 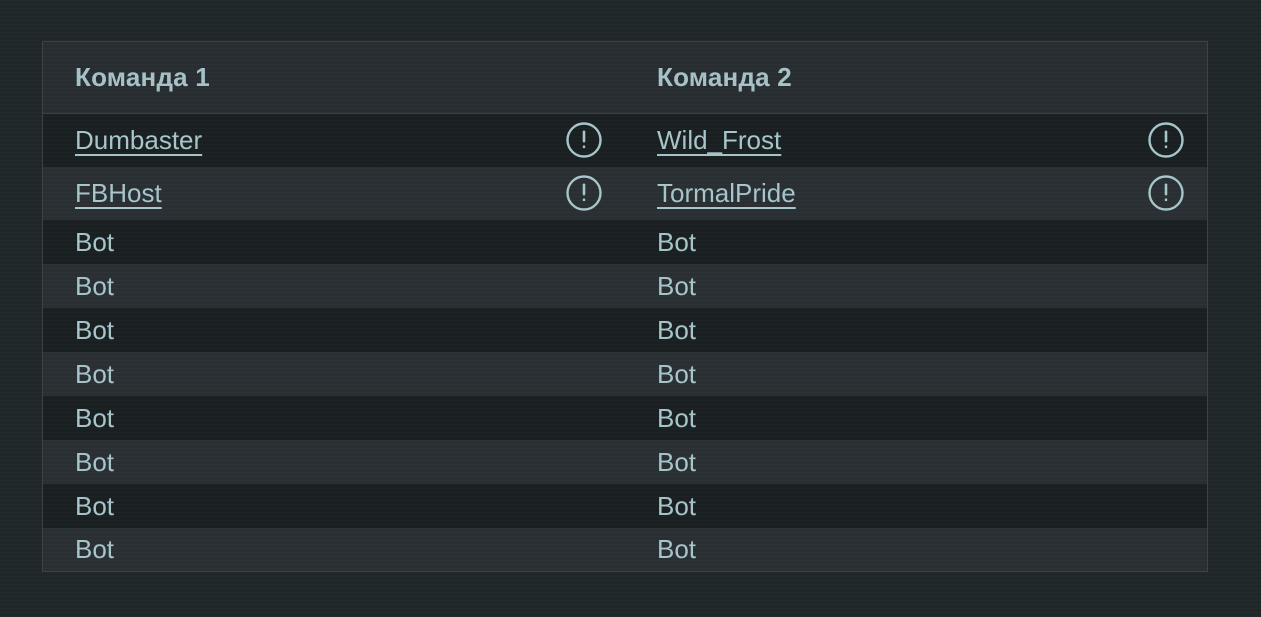 What do you see at coordinates (350, 193) in the screenshot?
I see `cell-content: FBHost` at bounding box center [350, 193].